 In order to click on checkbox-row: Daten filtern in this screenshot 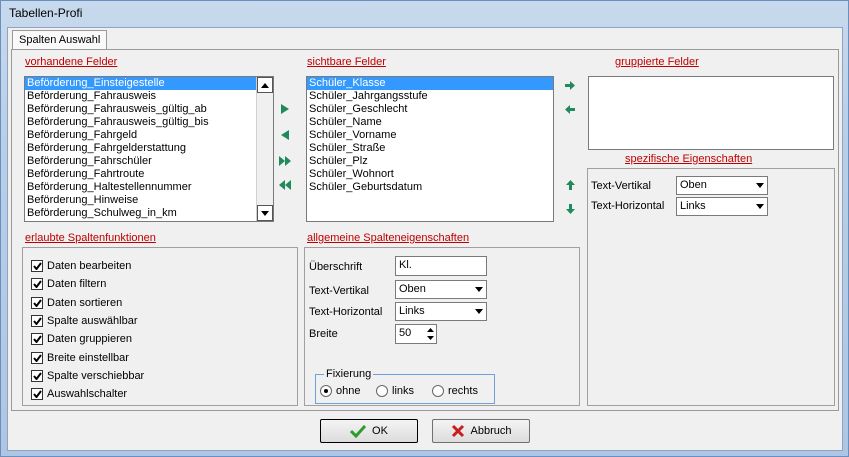, I will do `click(68, 284)`.